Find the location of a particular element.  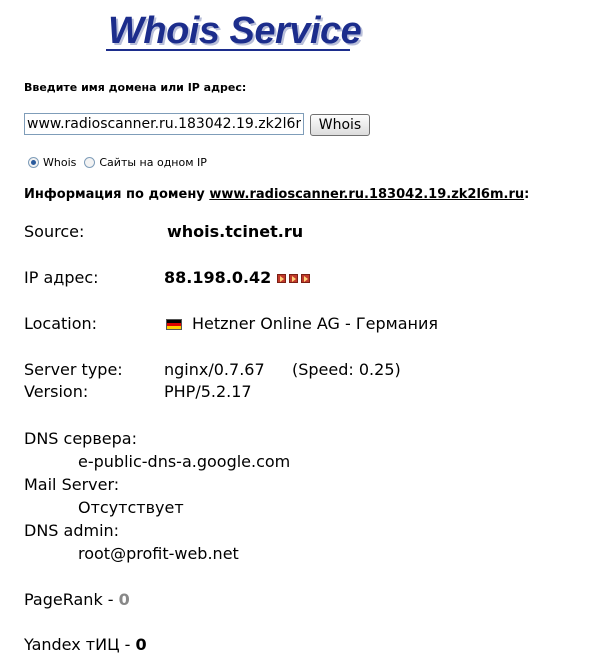

location-value: Hetzner Online AG - Германия is located at coordinates (315, 323).